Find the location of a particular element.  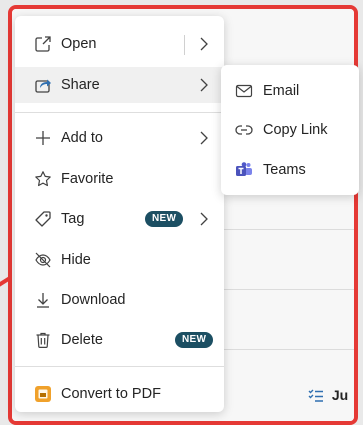

menu-item-download: Download is located at coordinates (119, 300).